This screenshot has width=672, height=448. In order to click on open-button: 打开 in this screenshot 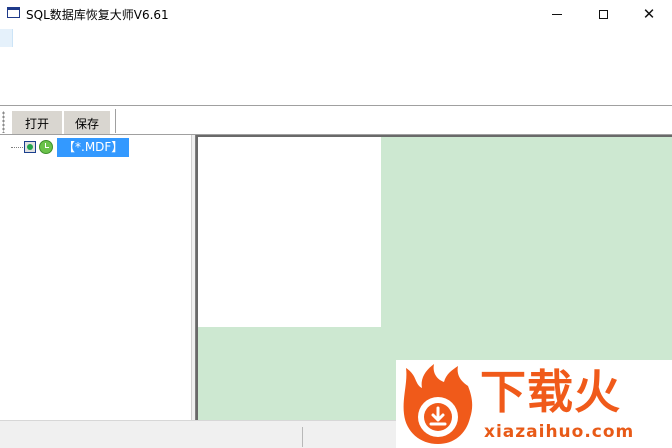, I will do `click(37, 123)`.